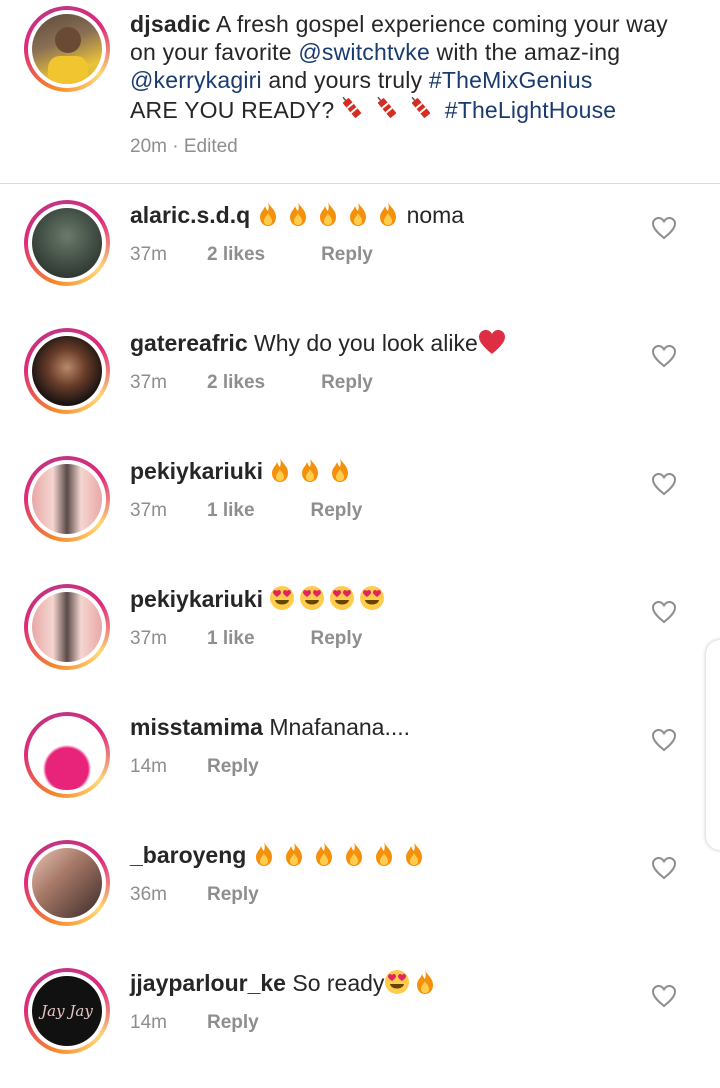 This screenshot has width=720, height=1088. What do you see at coordinates (170, 24) in the screenshot?
I see `post-author-name: djsadic` at bounding box center [170, 24].